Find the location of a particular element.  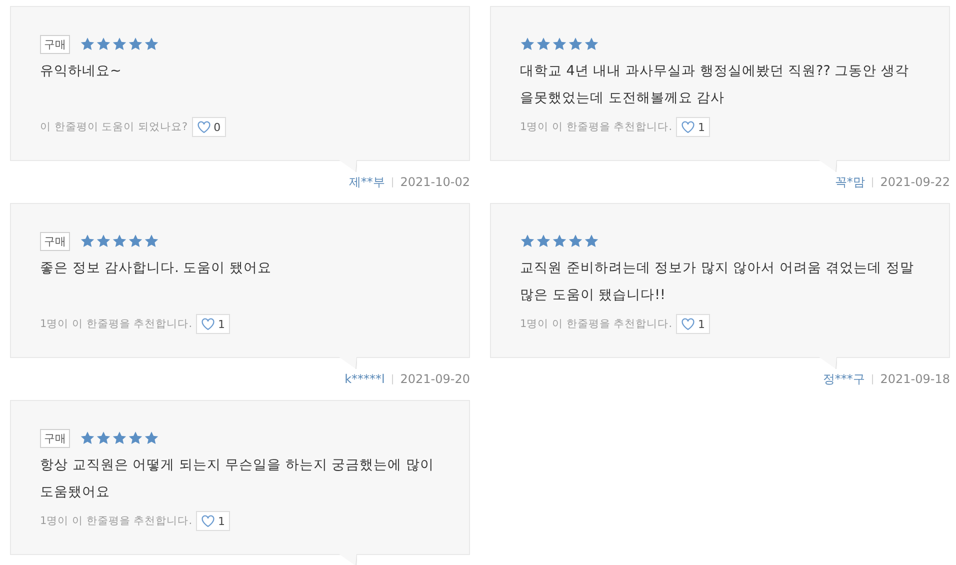

review-date: 2021-09-22 is located at coordinates (915, 182).